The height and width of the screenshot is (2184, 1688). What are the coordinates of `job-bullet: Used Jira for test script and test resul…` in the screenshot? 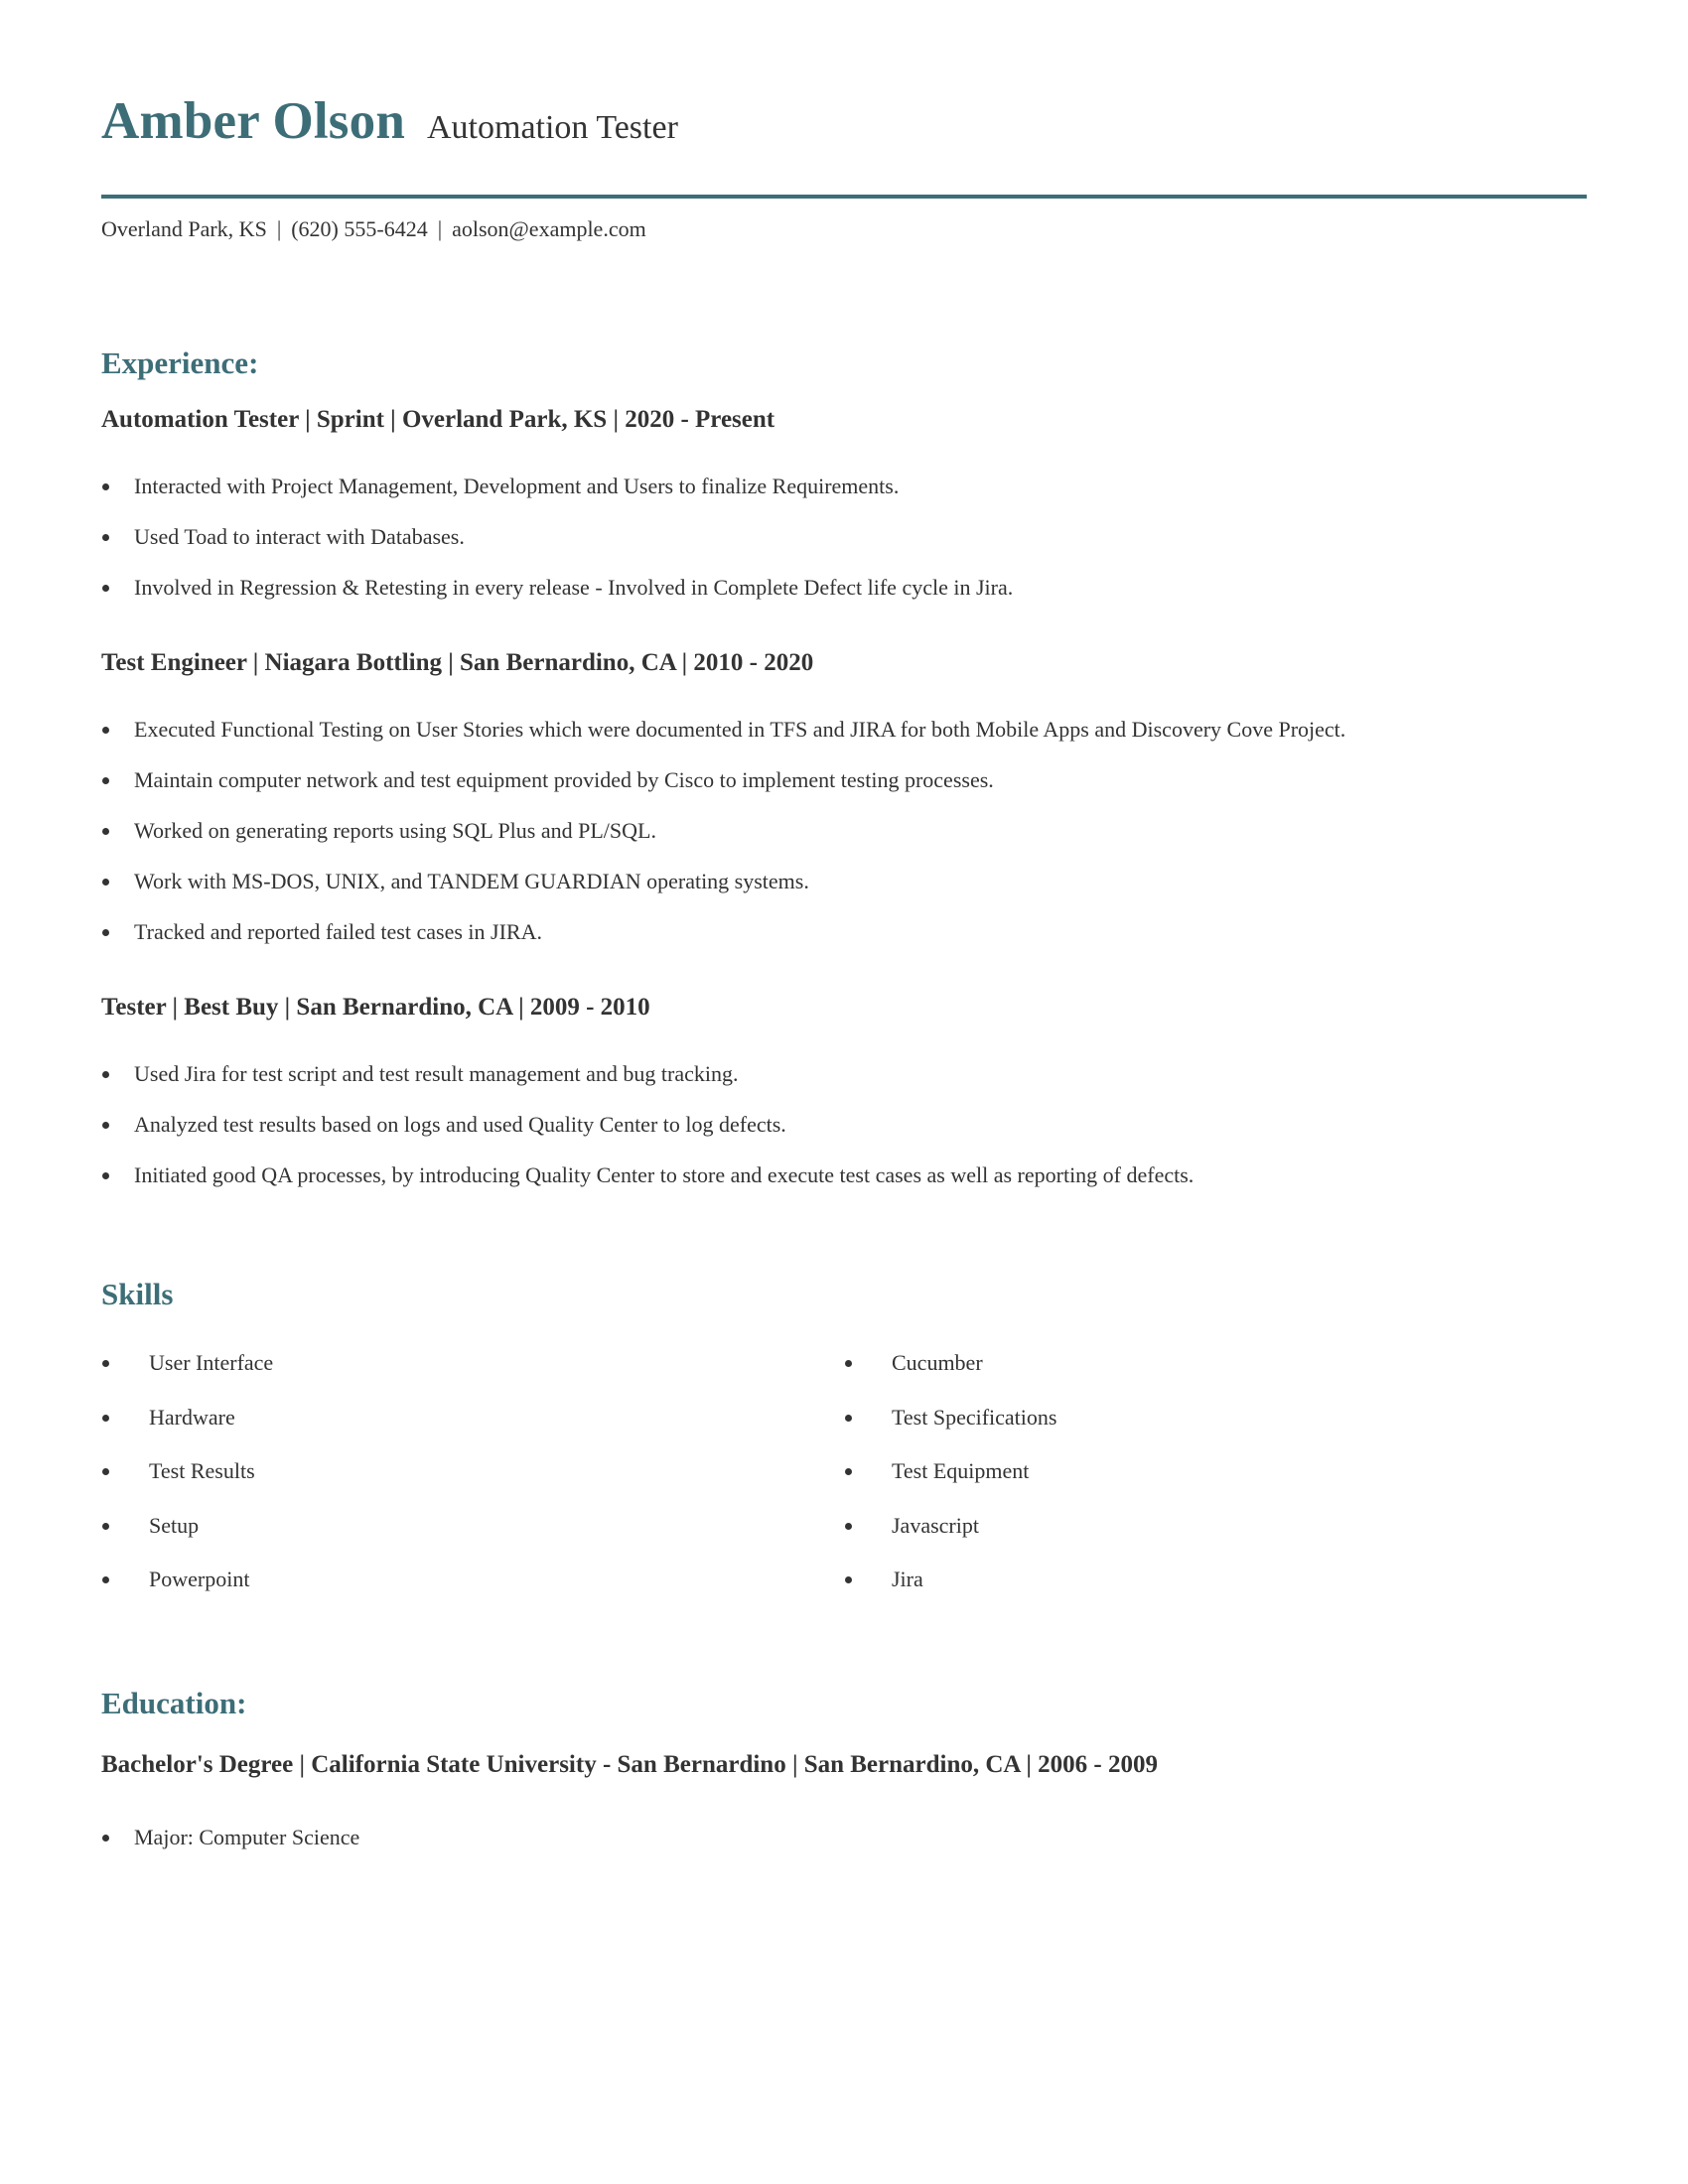 It's located at (647, 1086).